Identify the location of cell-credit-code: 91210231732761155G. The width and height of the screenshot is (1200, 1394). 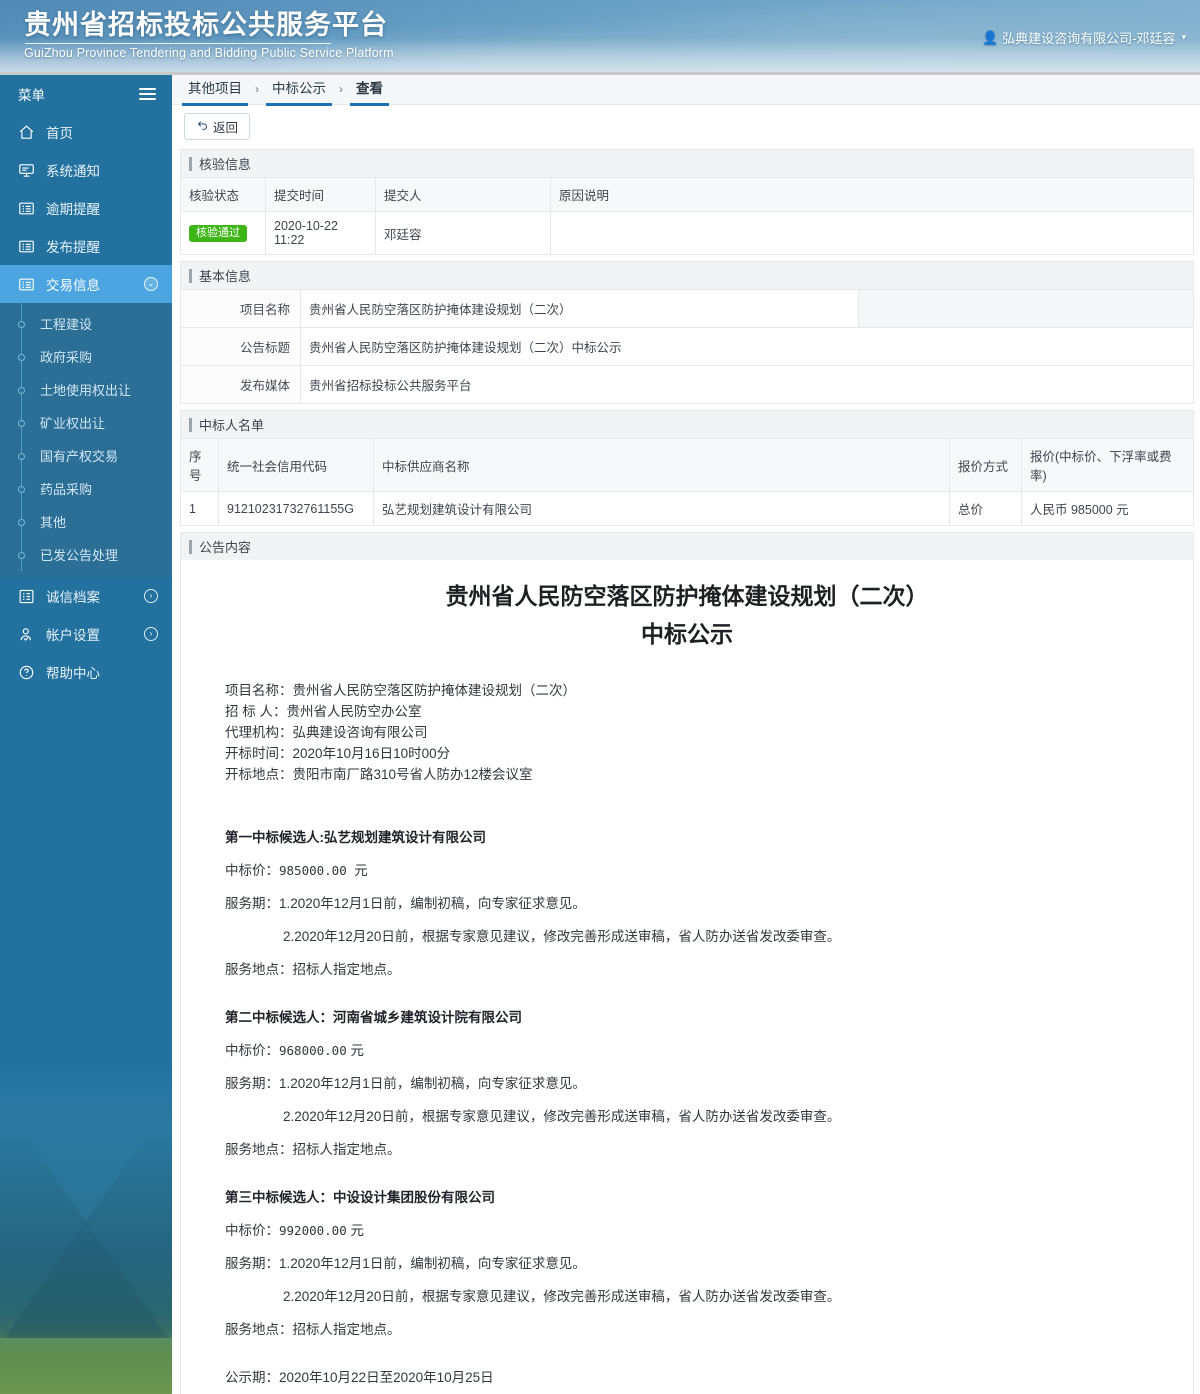
(296, 508).